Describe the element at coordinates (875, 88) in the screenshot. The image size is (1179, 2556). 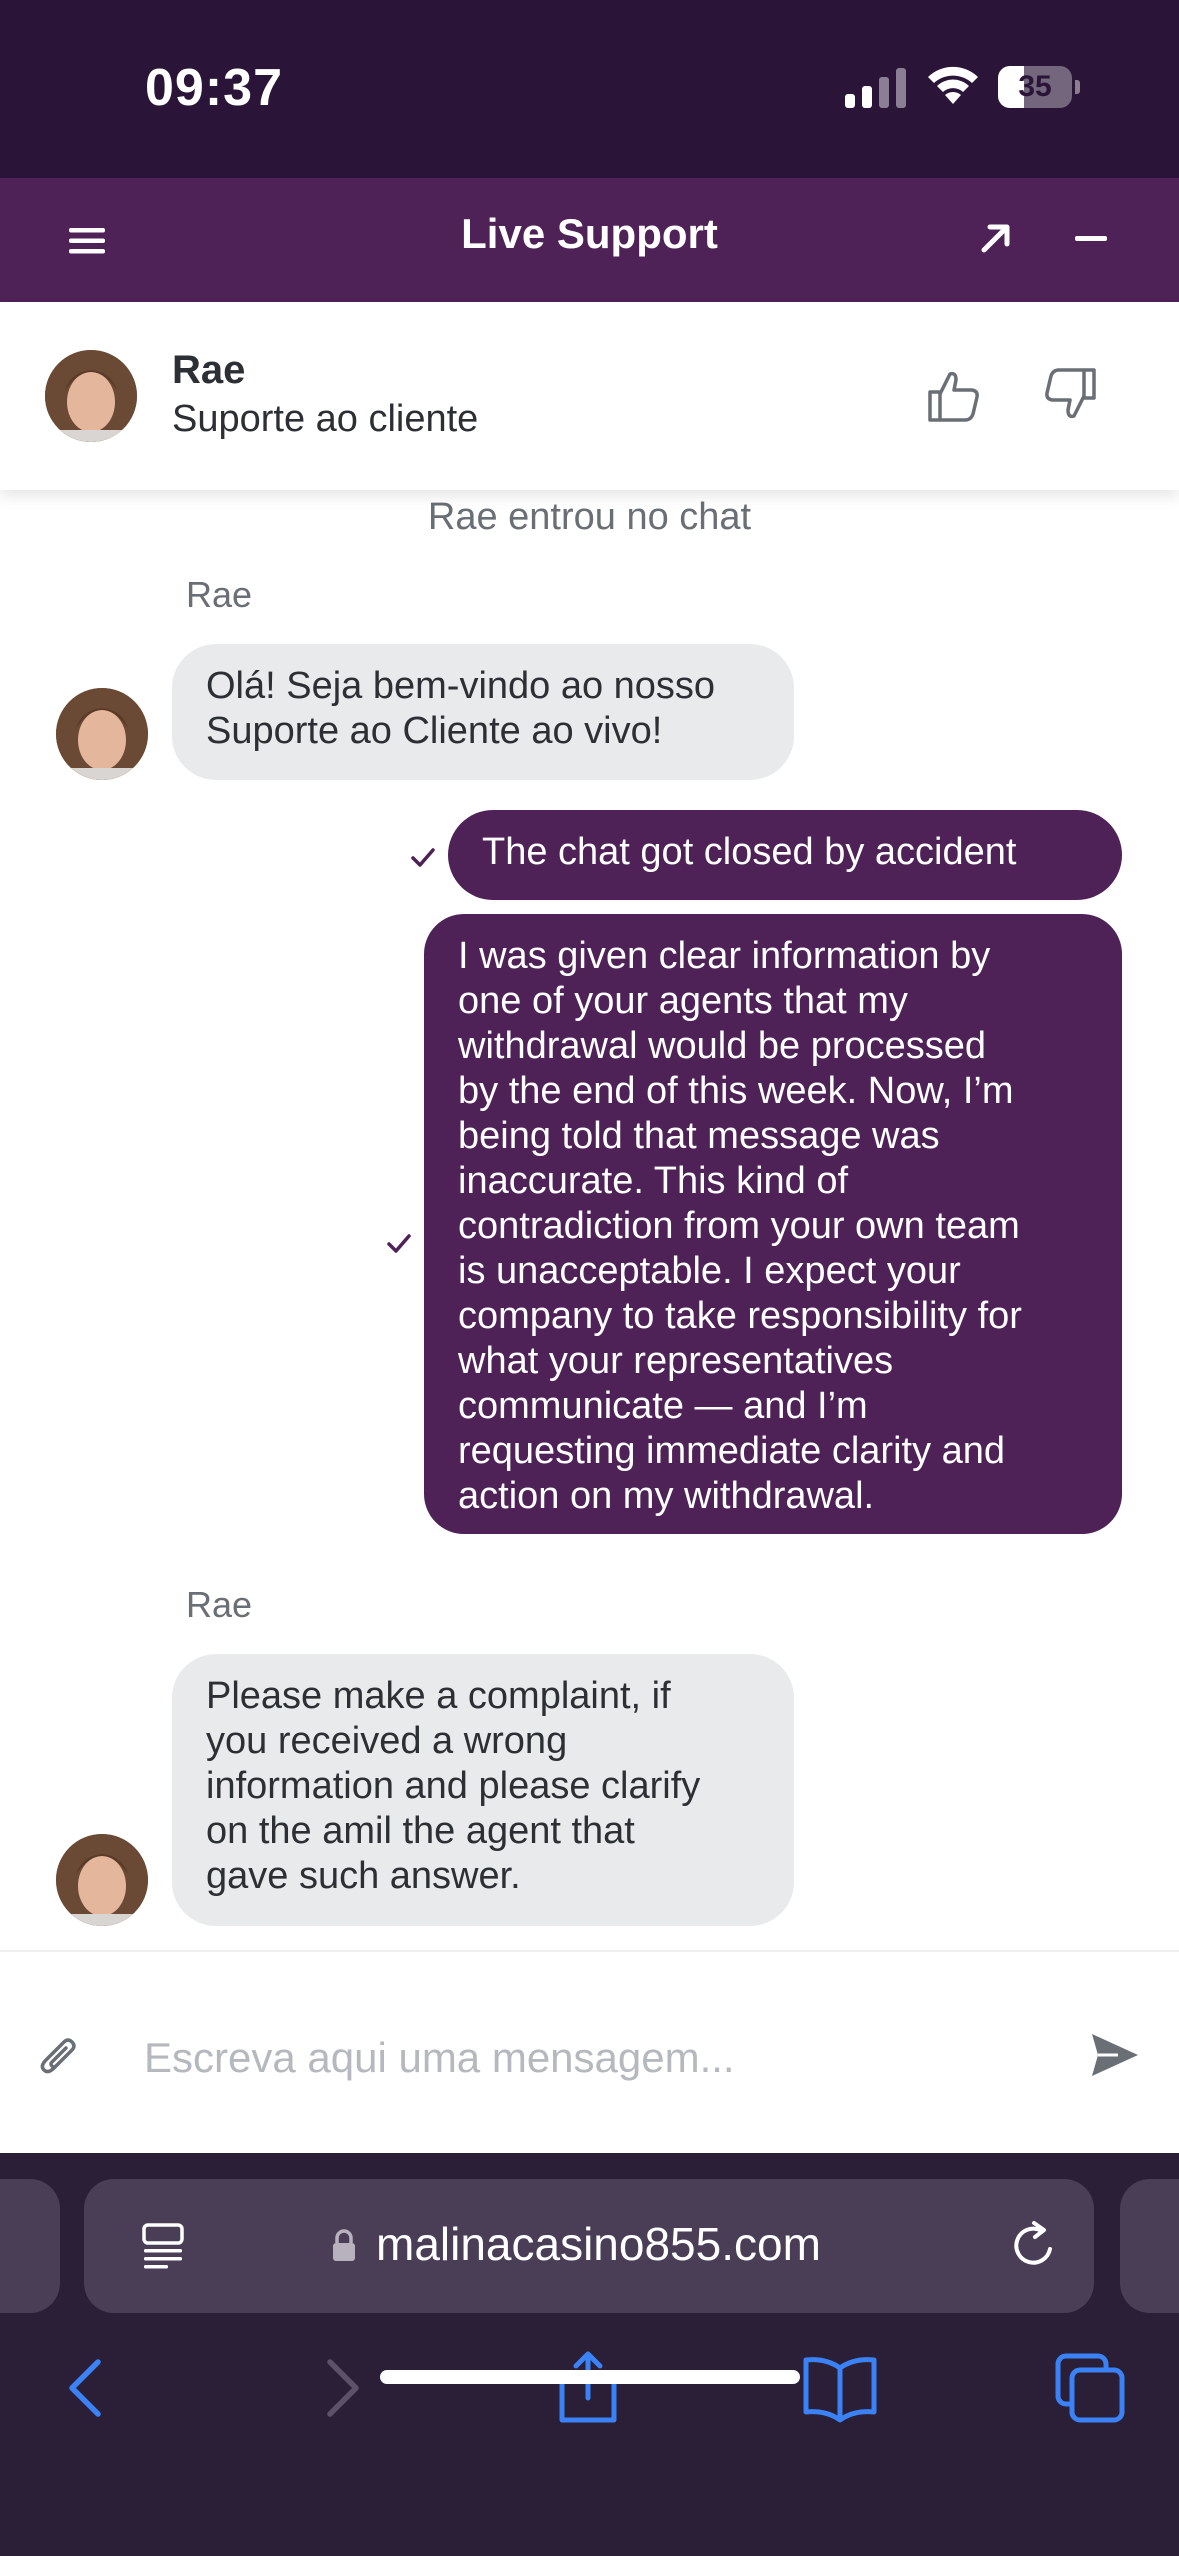
I see `cellular-signal-icon` at that location.